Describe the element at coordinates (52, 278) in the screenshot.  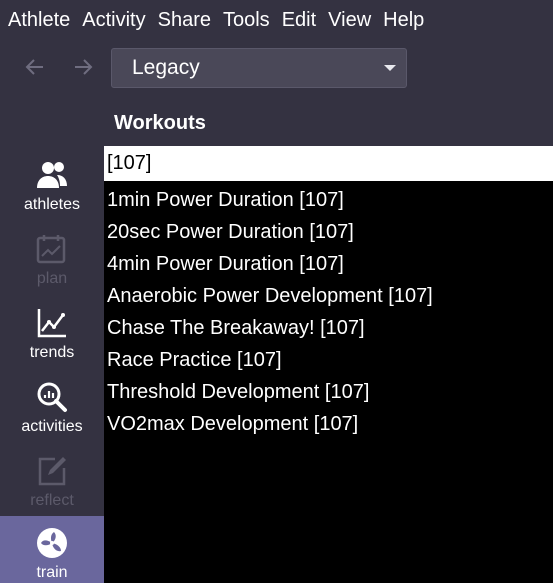
I see `sidebar-item-label: plan` at that location.